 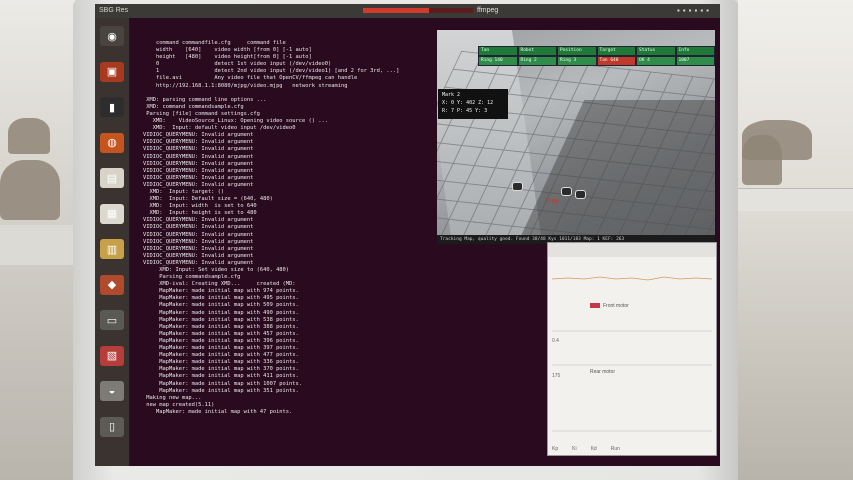 I want to click on plot-window: Front motor 0.4 Rear motor 175 Kp Ki Kd Run, so click(x=632, y=349).